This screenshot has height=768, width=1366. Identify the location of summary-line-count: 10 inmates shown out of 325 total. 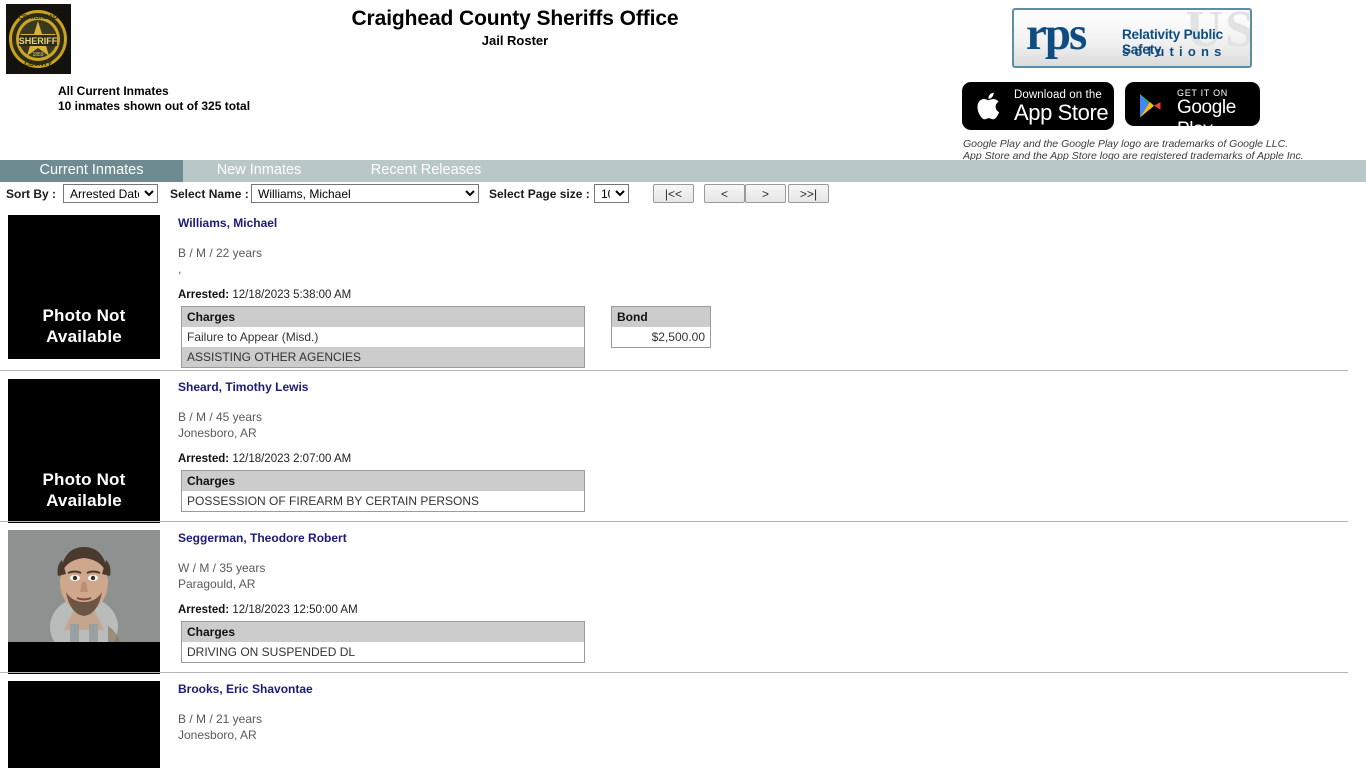
(154, 106).